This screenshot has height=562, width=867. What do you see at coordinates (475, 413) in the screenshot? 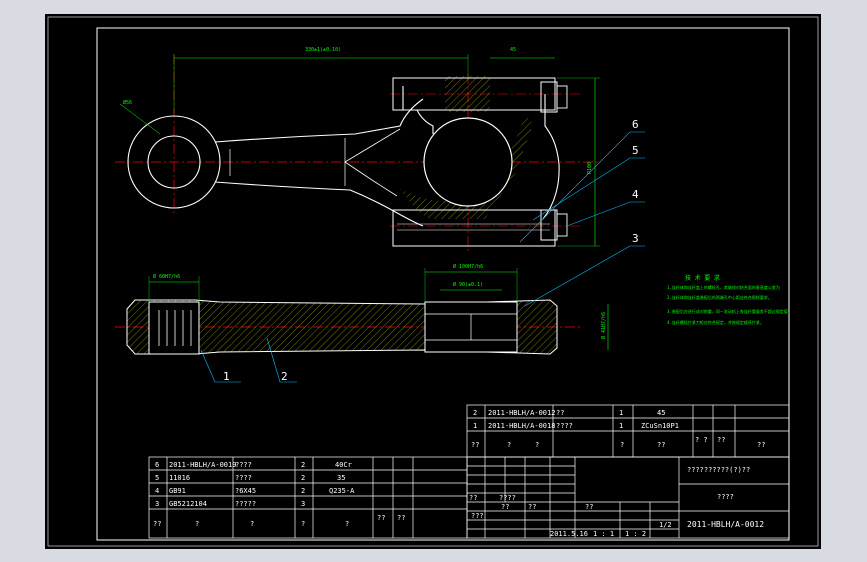
I see `ubom-r1-no: 2` at bounding box center [475, 413].